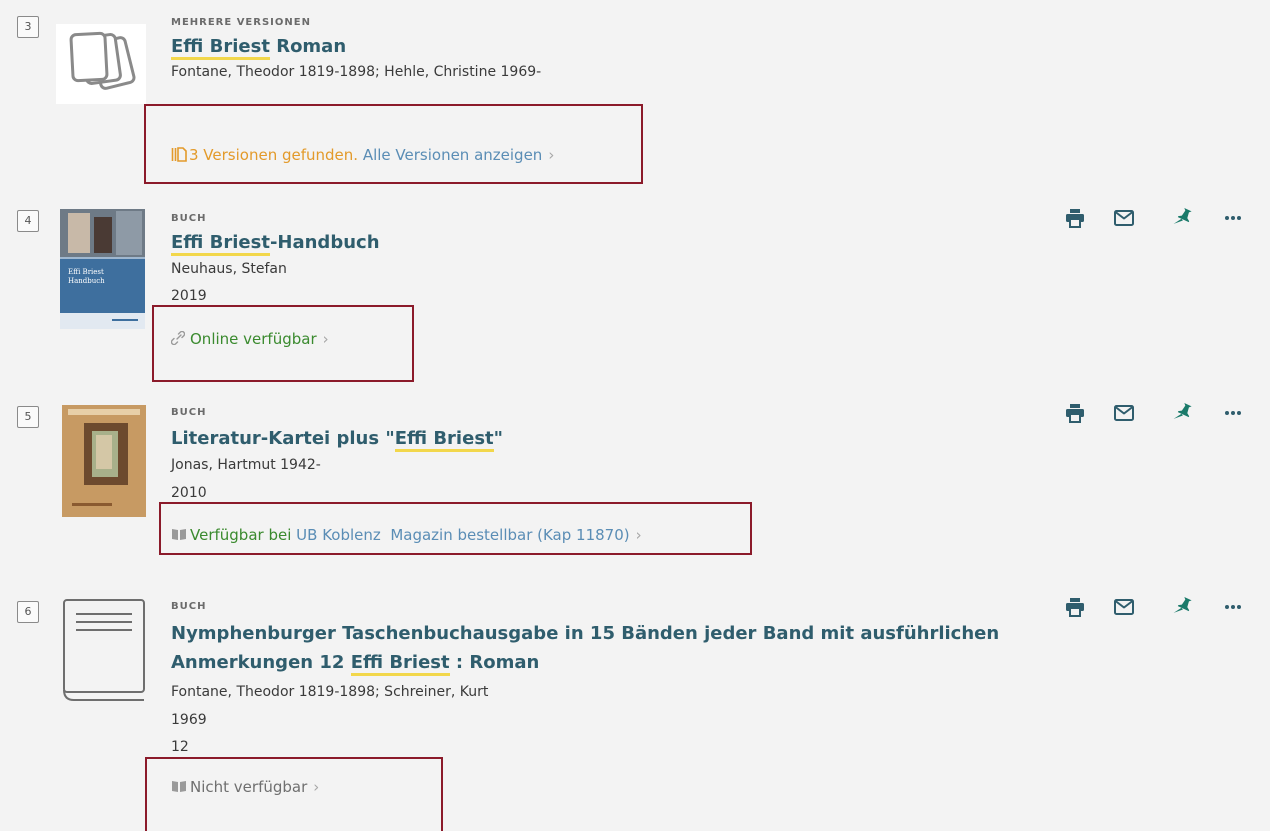 The width and height of the screenshot is (1270, 831). What do you see at coordinates (178, 339) in the screenshot?
I see `link-icon` at bounding box center [178, 339].